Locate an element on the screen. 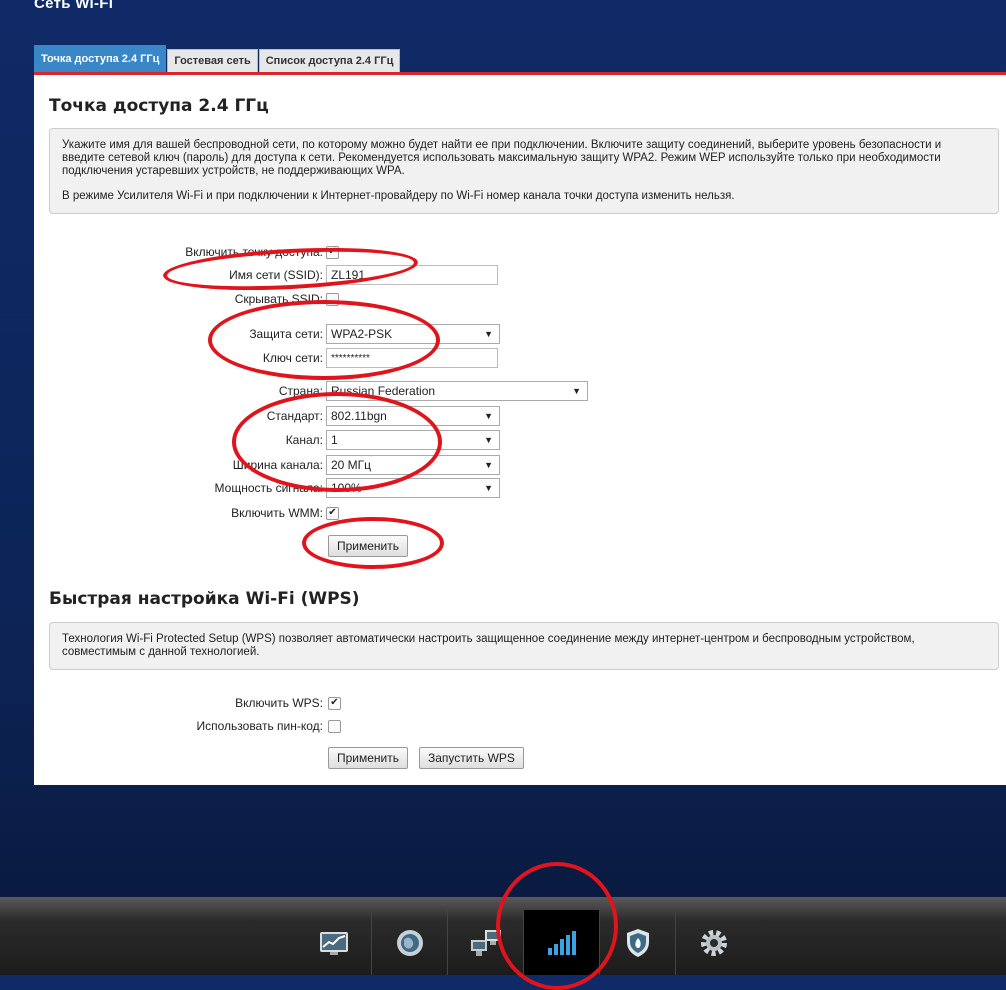  wps-pin-checkbox is located at coordinates (334, 726).